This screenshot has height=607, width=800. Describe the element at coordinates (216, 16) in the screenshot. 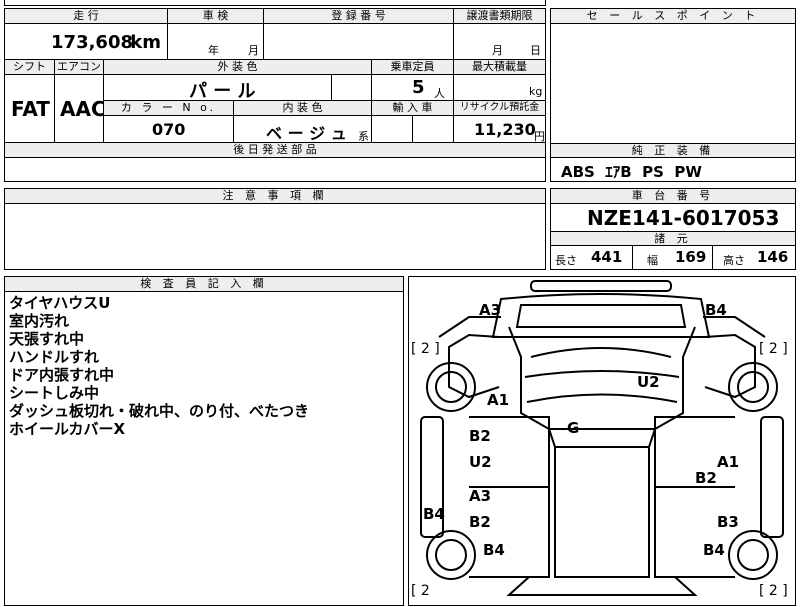

I see `inspection-label: 車 検` at that location.